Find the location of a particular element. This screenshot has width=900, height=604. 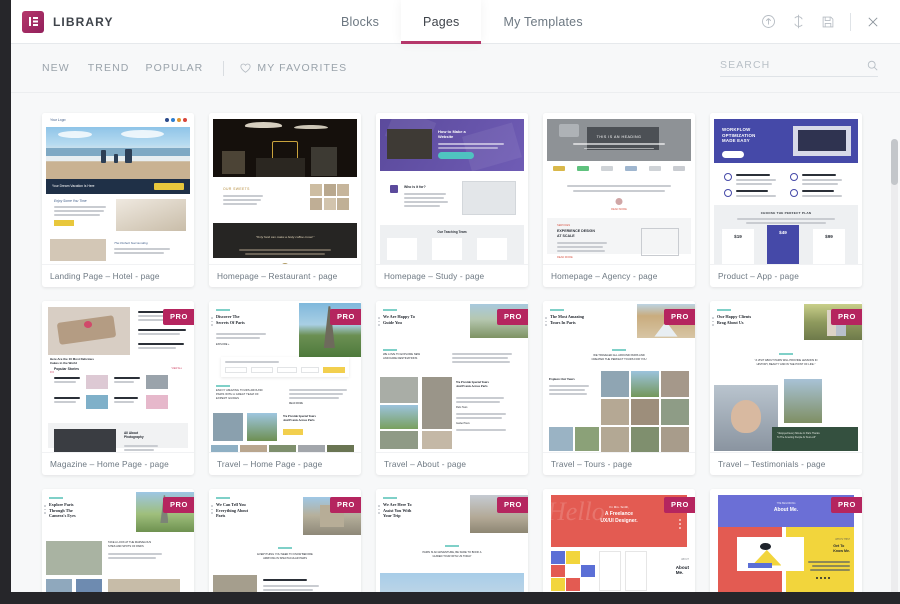

search-input is located at coordinates (793, 65).